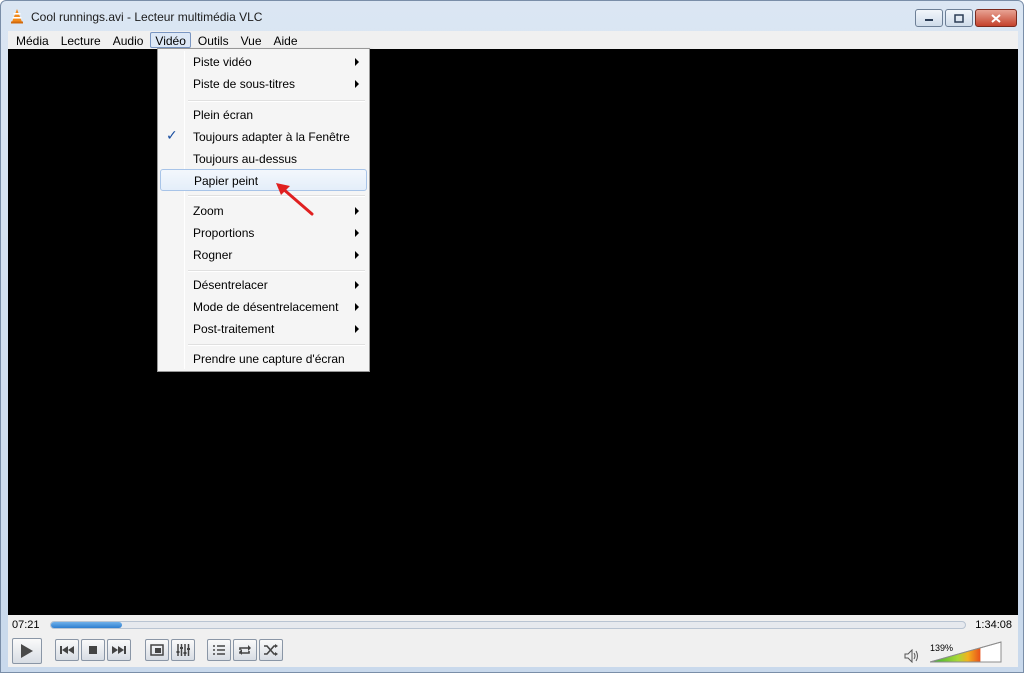 Image resolution: width=1024 pixels, height=673 pixels. I want to click on menu-item-piste-sous-titres: Piste de sous-titres, so click(263, 84).